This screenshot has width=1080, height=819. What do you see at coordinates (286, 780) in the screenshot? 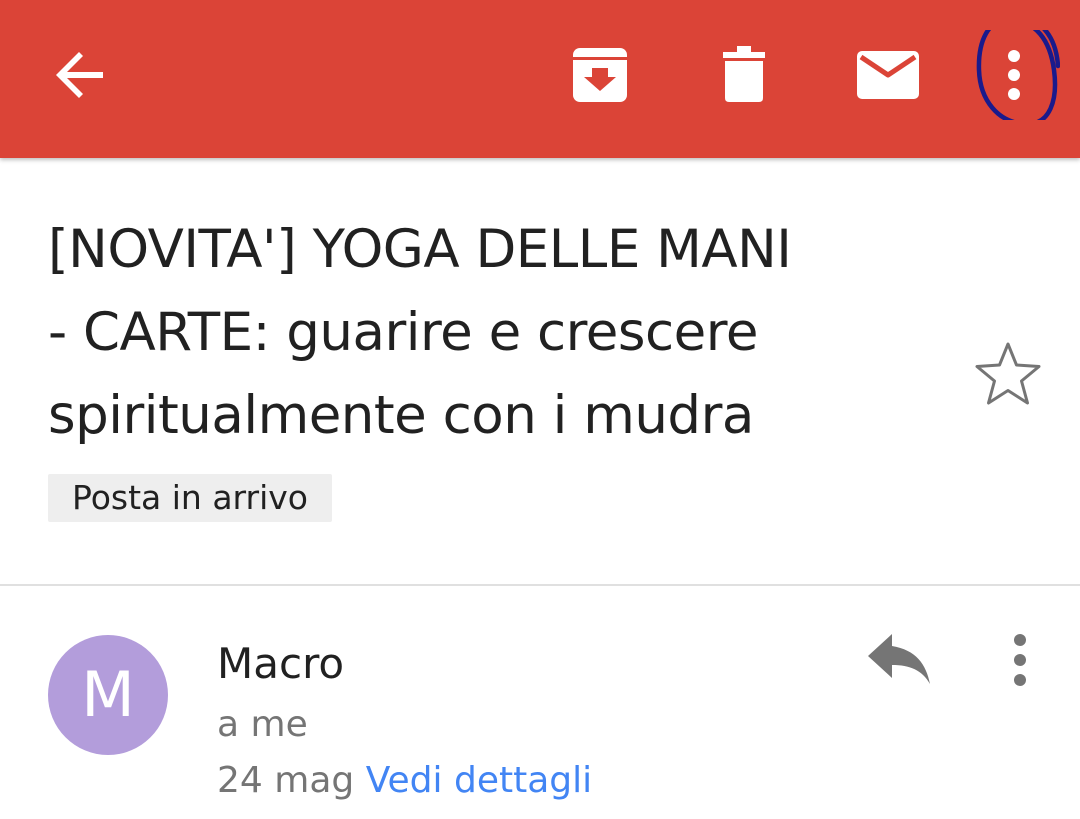
I see `message-date: 24 mag` at bounding box center [286, 780].